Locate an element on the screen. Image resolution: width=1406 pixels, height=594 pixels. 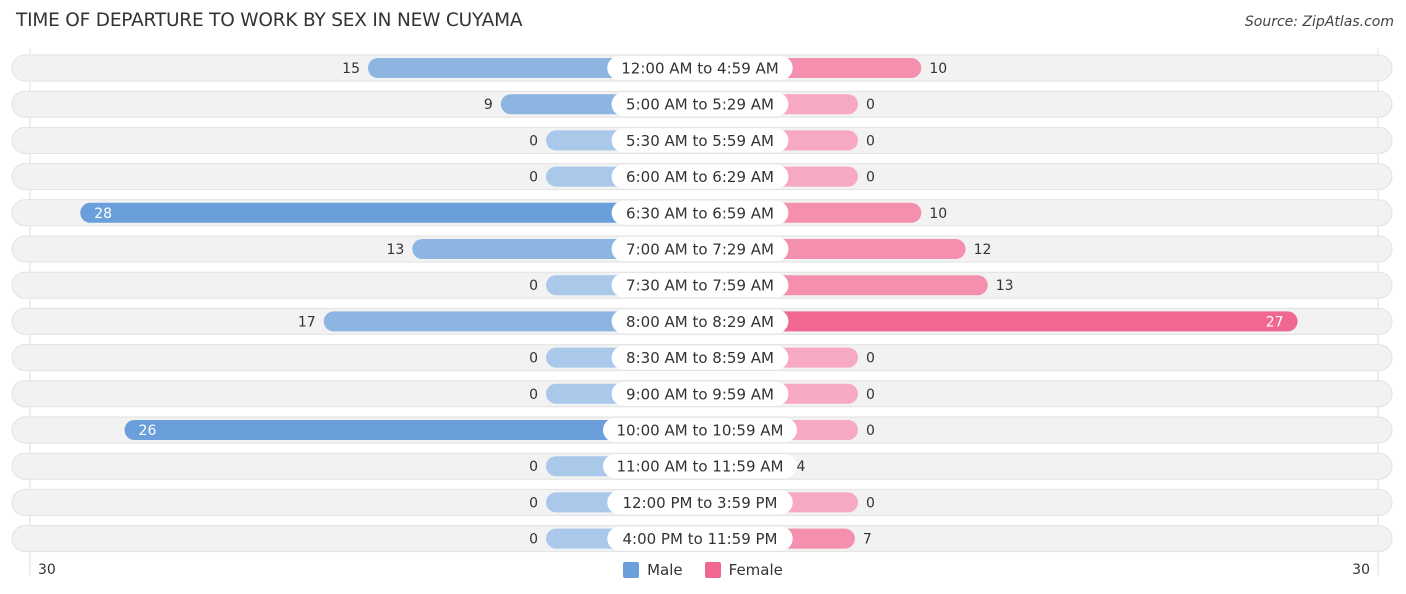
category-label: 4:00 PM to 11:59 PM is located at coordinates (699, 539).